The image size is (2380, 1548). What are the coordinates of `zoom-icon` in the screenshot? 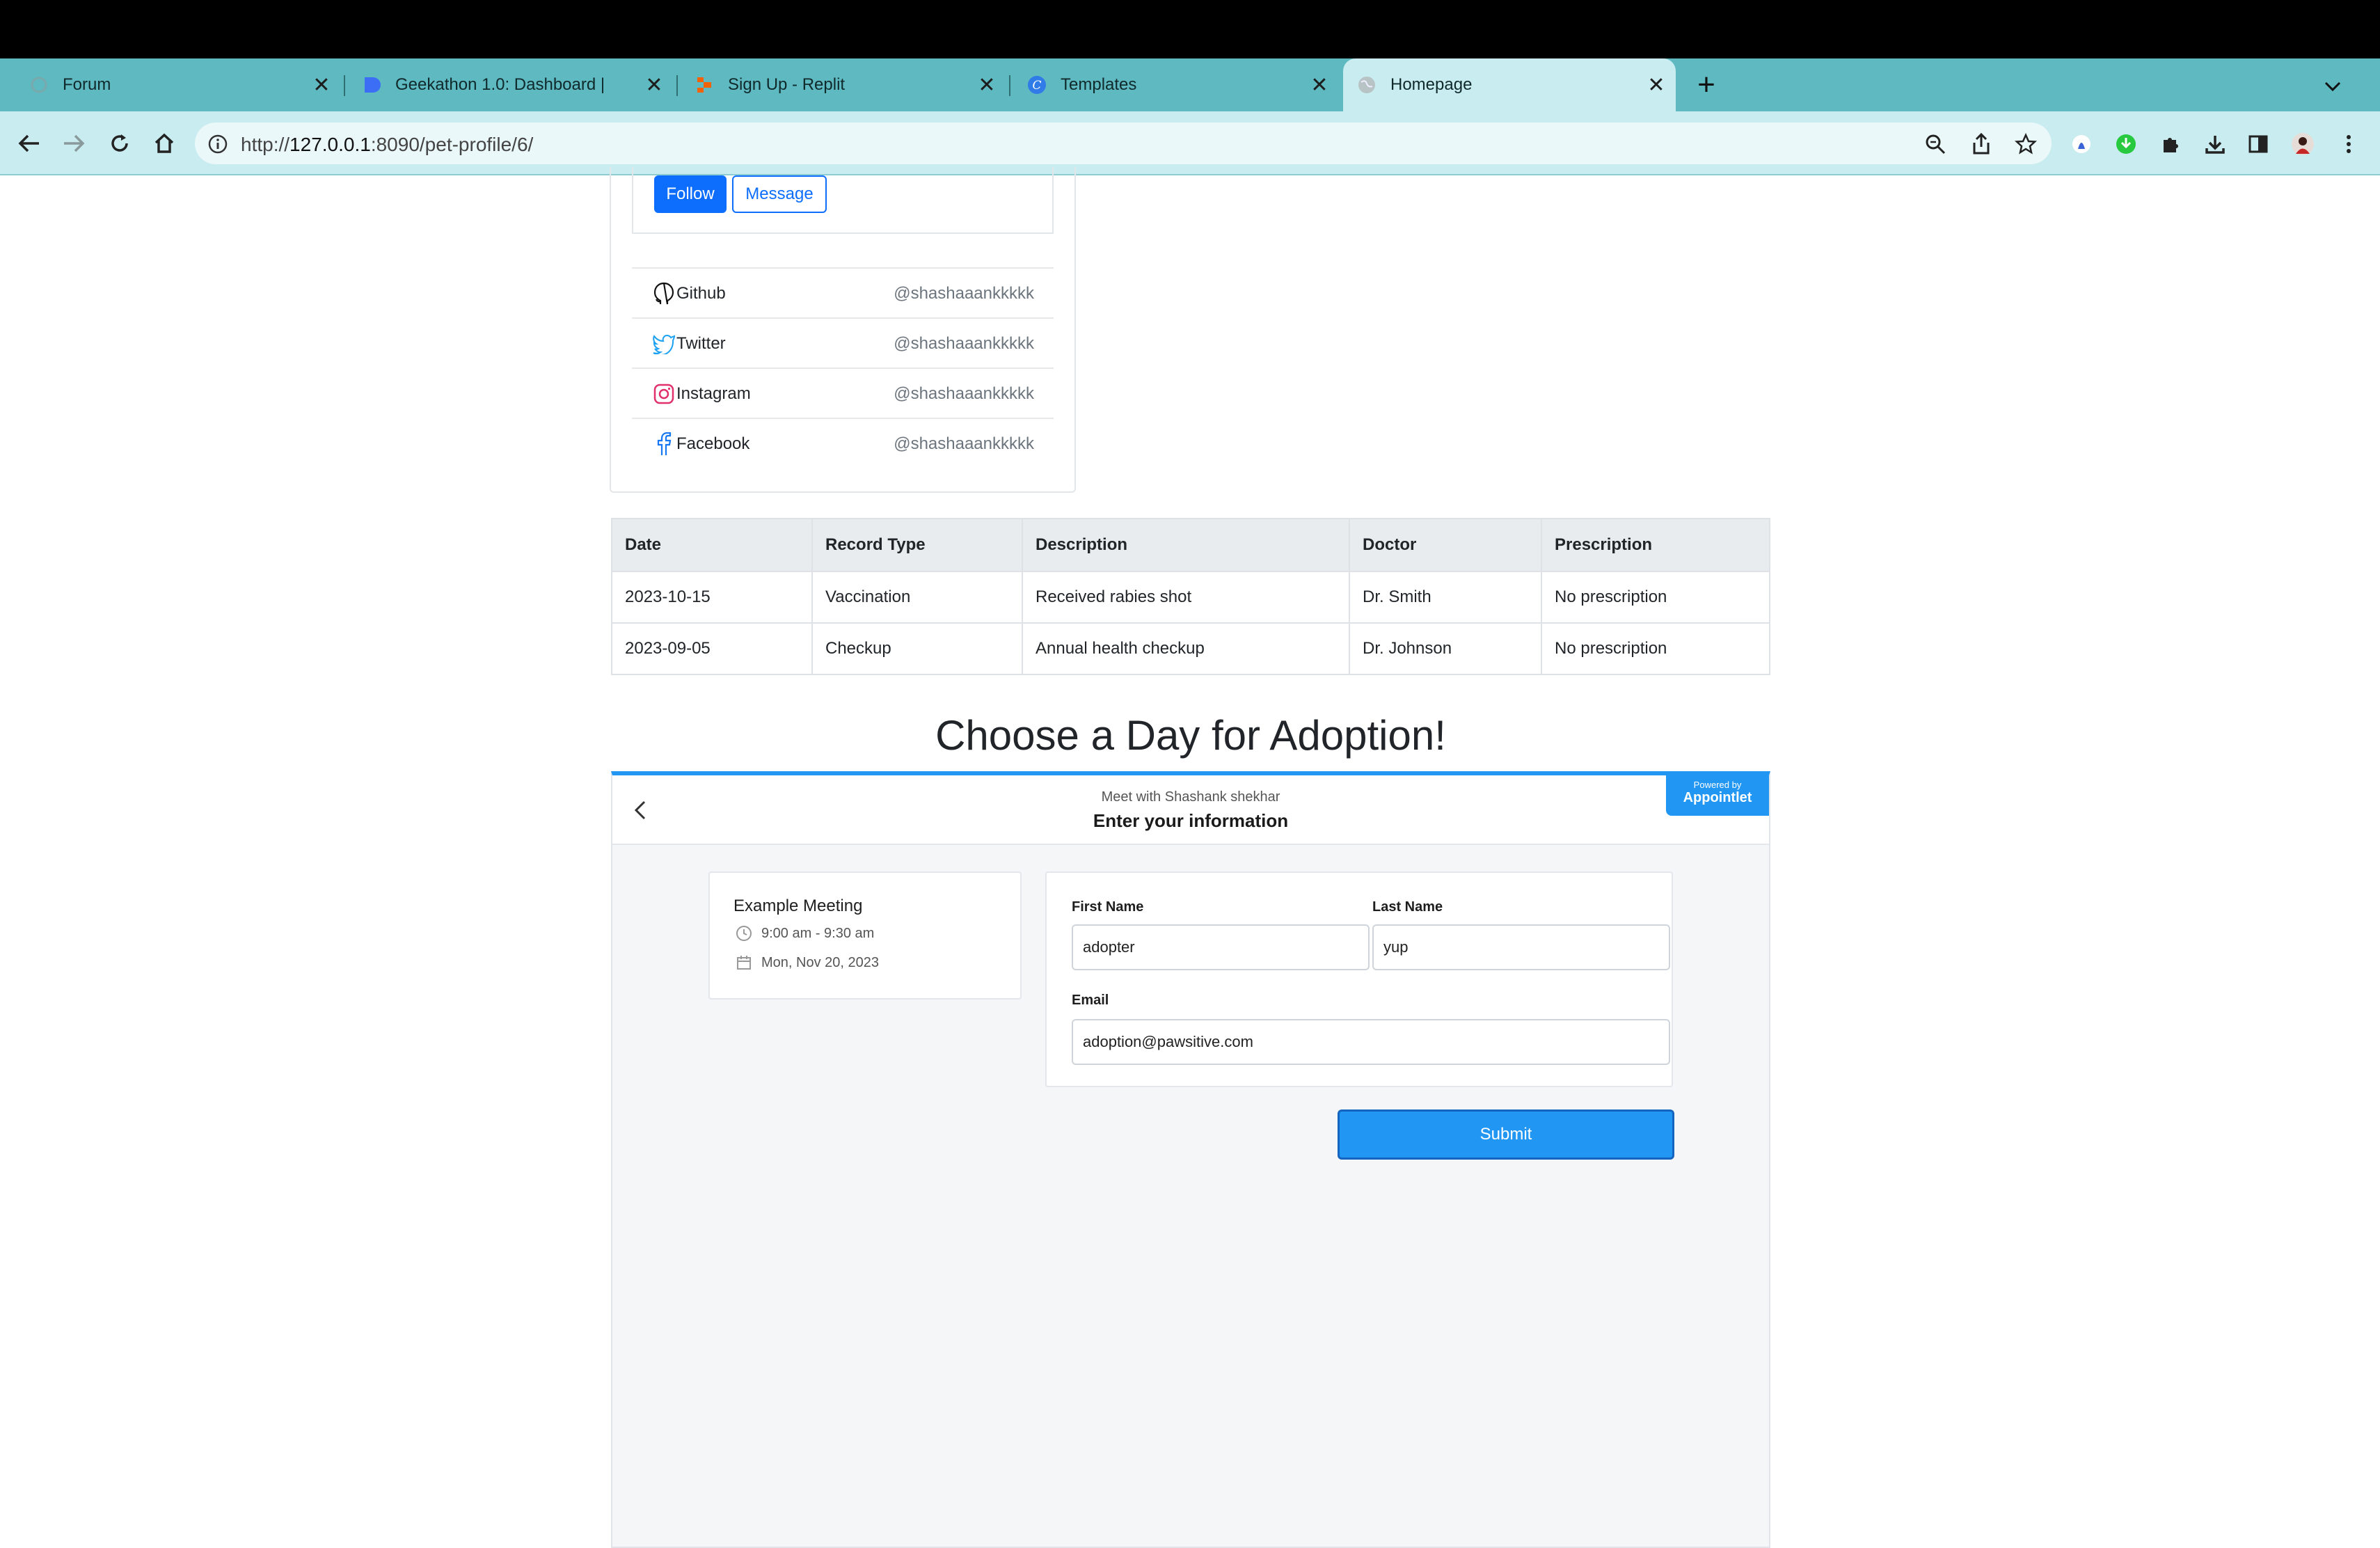 It's located at (1935, 144).